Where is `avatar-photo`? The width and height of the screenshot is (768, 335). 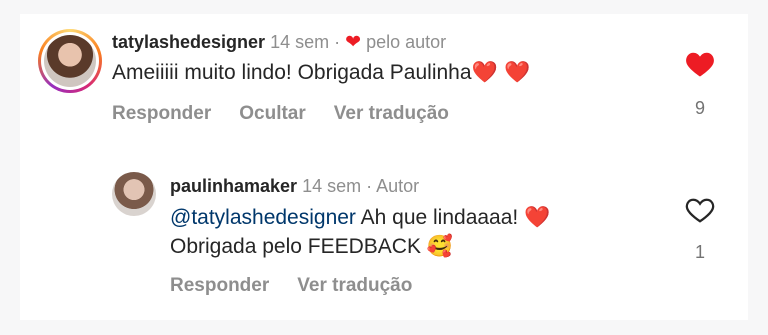
avatar-photo is located at coordinates (70, 61).